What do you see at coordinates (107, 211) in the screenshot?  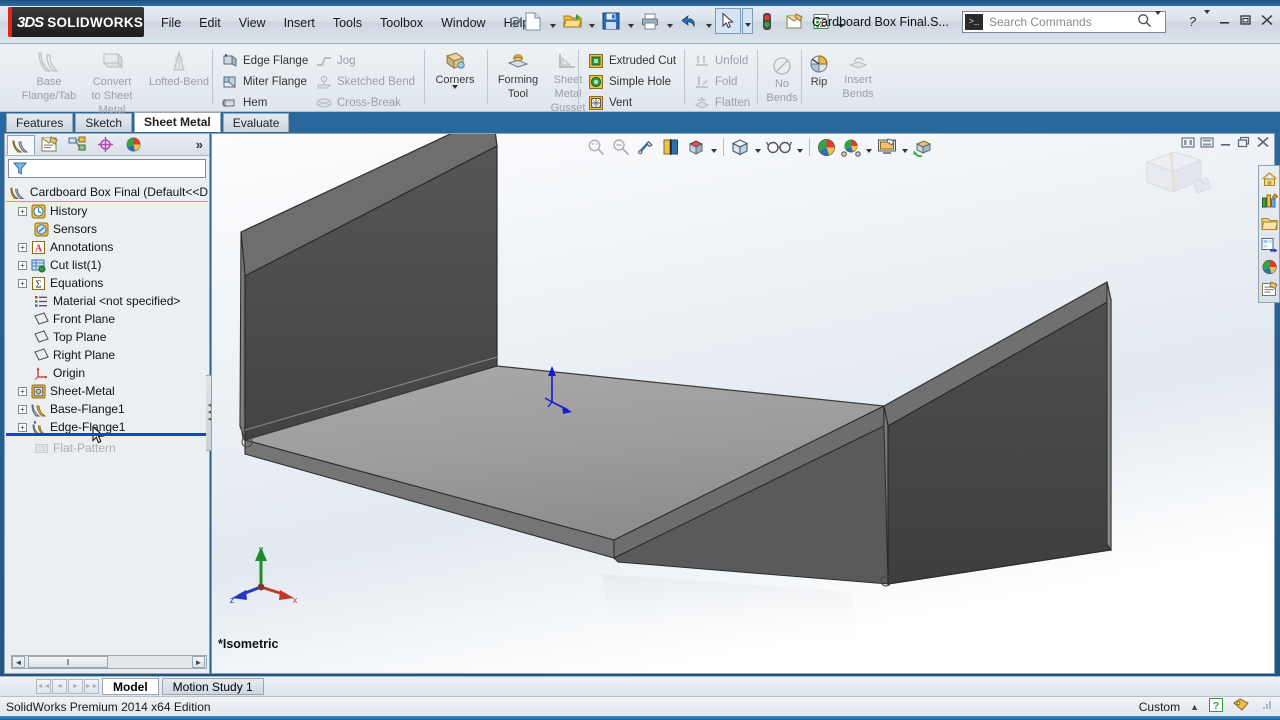 I see `tree-node-history: + History` at bounding box center [107, 211].